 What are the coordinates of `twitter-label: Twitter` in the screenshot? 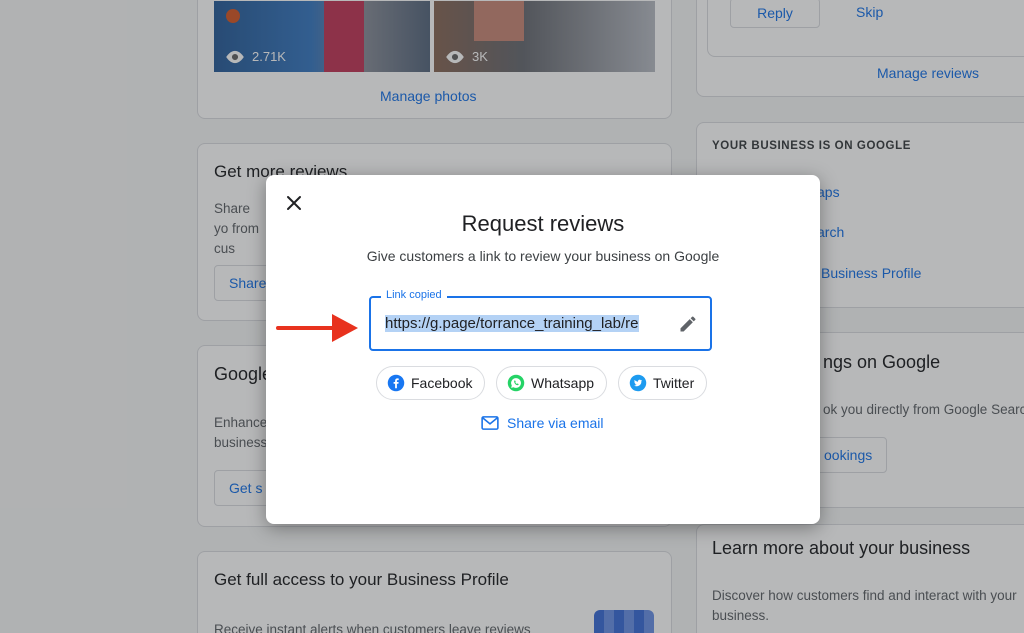 It's located at (674, 383).